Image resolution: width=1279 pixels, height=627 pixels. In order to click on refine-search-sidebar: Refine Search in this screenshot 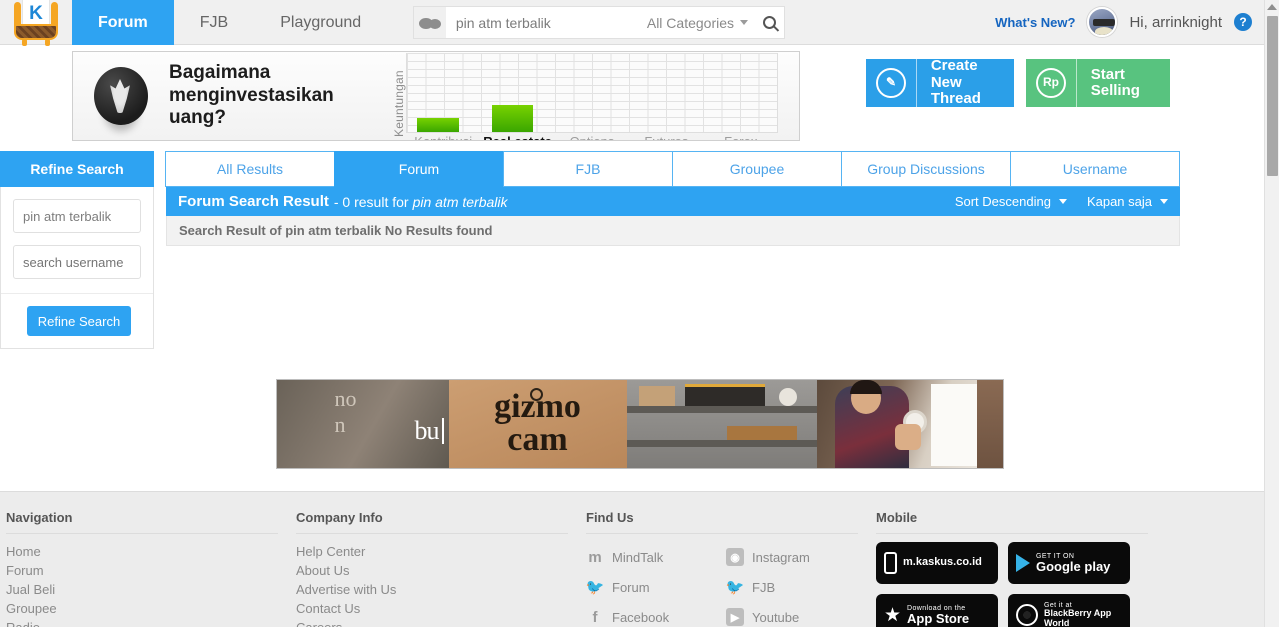, I will do `click(77, 268)`.